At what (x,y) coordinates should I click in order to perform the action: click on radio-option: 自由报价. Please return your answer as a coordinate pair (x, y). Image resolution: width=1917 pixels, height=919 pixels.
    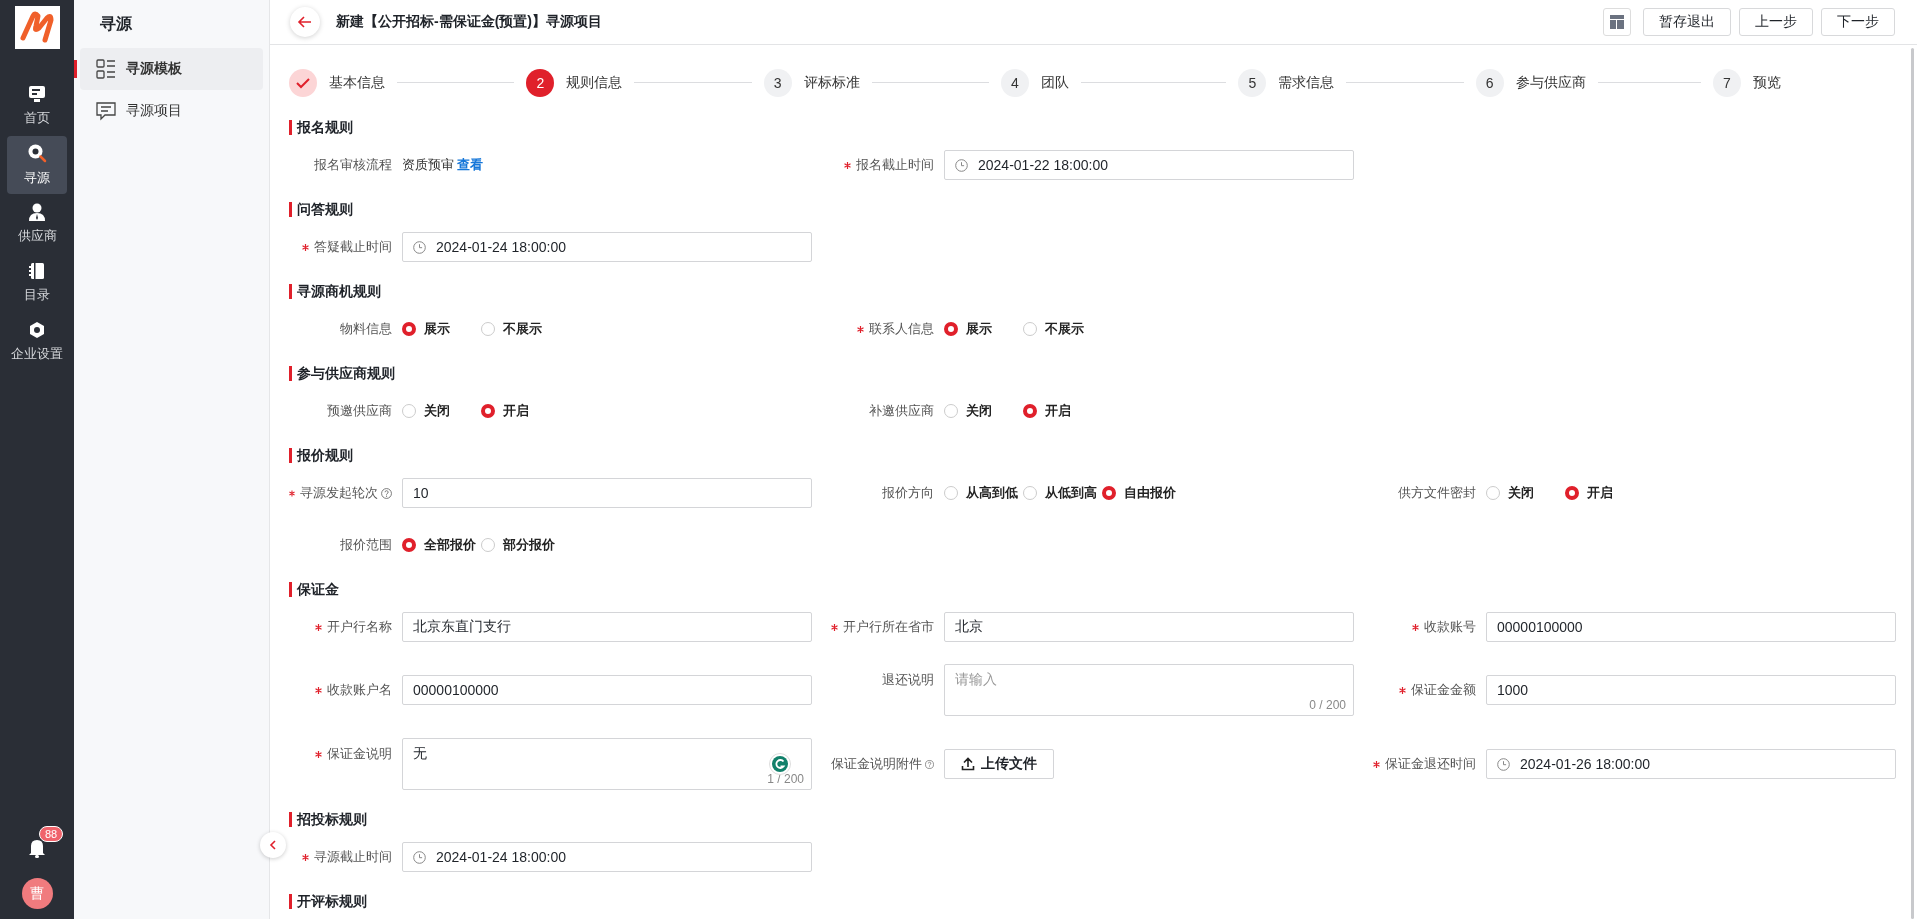
    Looking at the image, I should click on (1141, 493).